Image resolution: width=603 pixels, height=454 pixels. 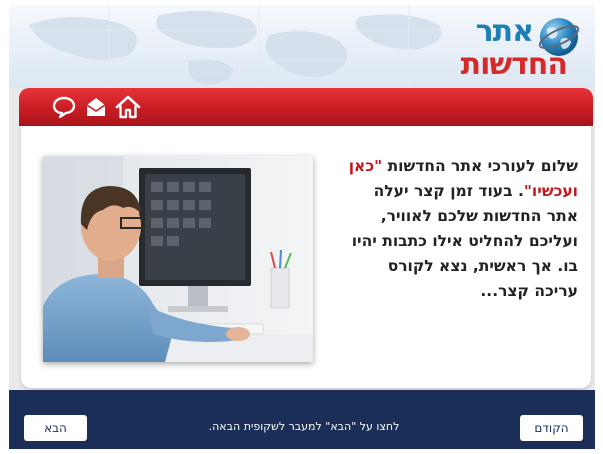 What do you see at coordinates (128, 107) in the screenshot?
I see `home-icon` at bounding box center [128, 107].